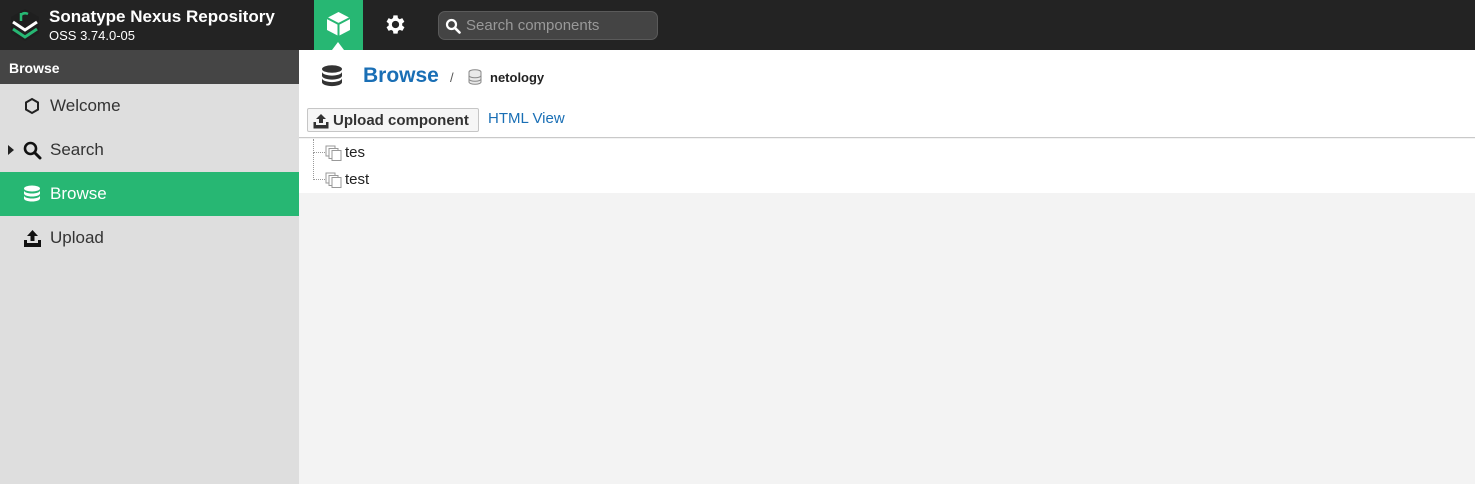  I want to click on upload-component-label: Upload component, so click(401, 120).